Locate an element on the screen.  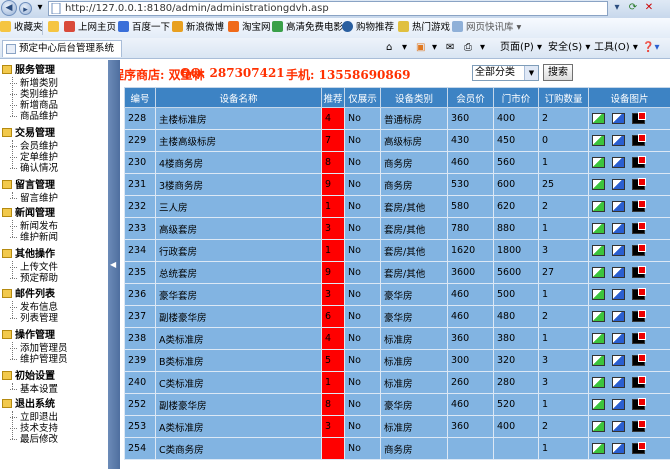
favorite-shopping: 购物推荐 is located at coordinates (368, 28).